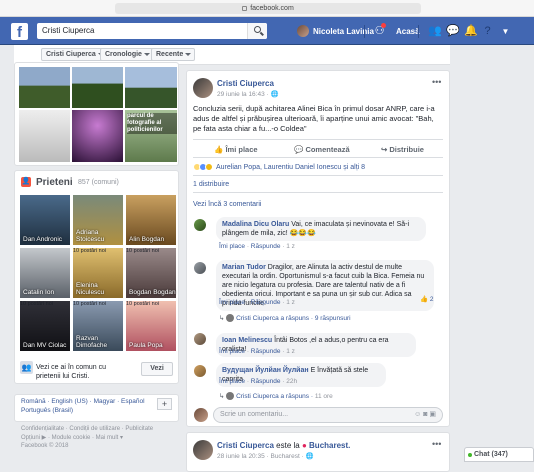 This screenshot has height=472, width=534. I want to click on view-more-comments: Vezi încă 3 comentarii, so click(227, 204).